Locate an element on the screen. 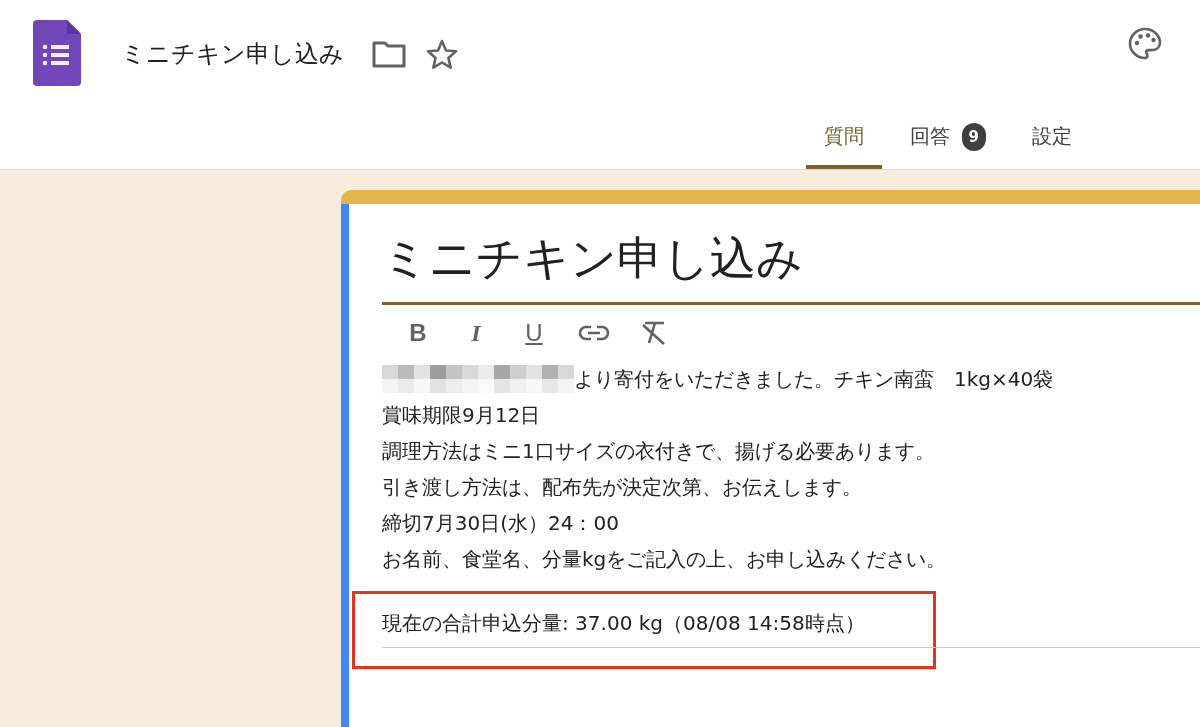  description-text: 調理方法はミニ1口サイズの衣付きで、揚げる必要あります。 is located at coordinates (658, 451).